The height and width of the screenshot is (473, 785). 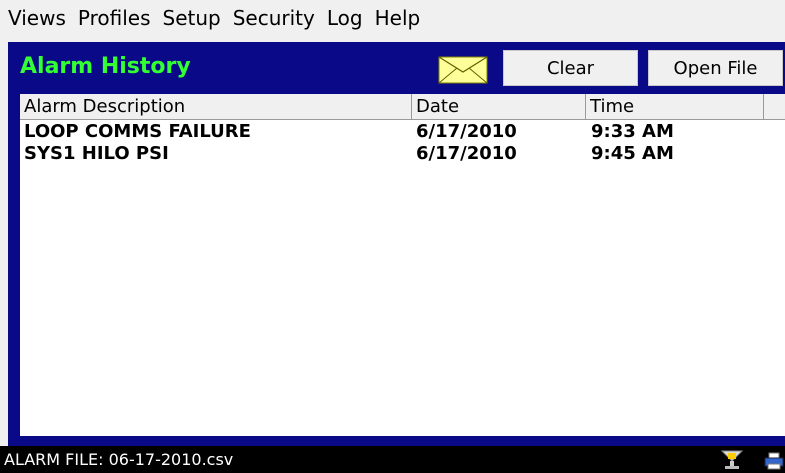 What do you see at coordinates (463, 70) in the screenshot?
I see `envelope-icon` at bounding box center [463, 70].